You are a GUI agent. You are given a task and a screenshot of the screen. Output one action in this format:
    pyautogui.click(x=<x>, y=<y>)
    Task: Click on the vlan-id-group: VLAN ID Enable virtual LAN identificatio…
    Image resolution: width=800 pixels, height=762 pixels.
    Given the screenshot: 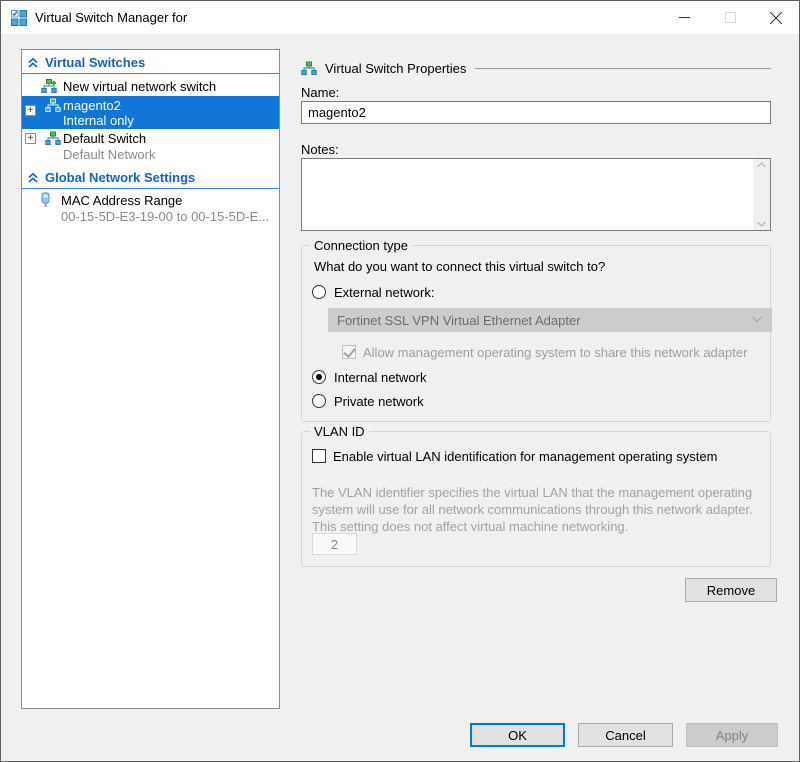 What is the action you would take?
    pyautogui.click(x=536, y=495)
    